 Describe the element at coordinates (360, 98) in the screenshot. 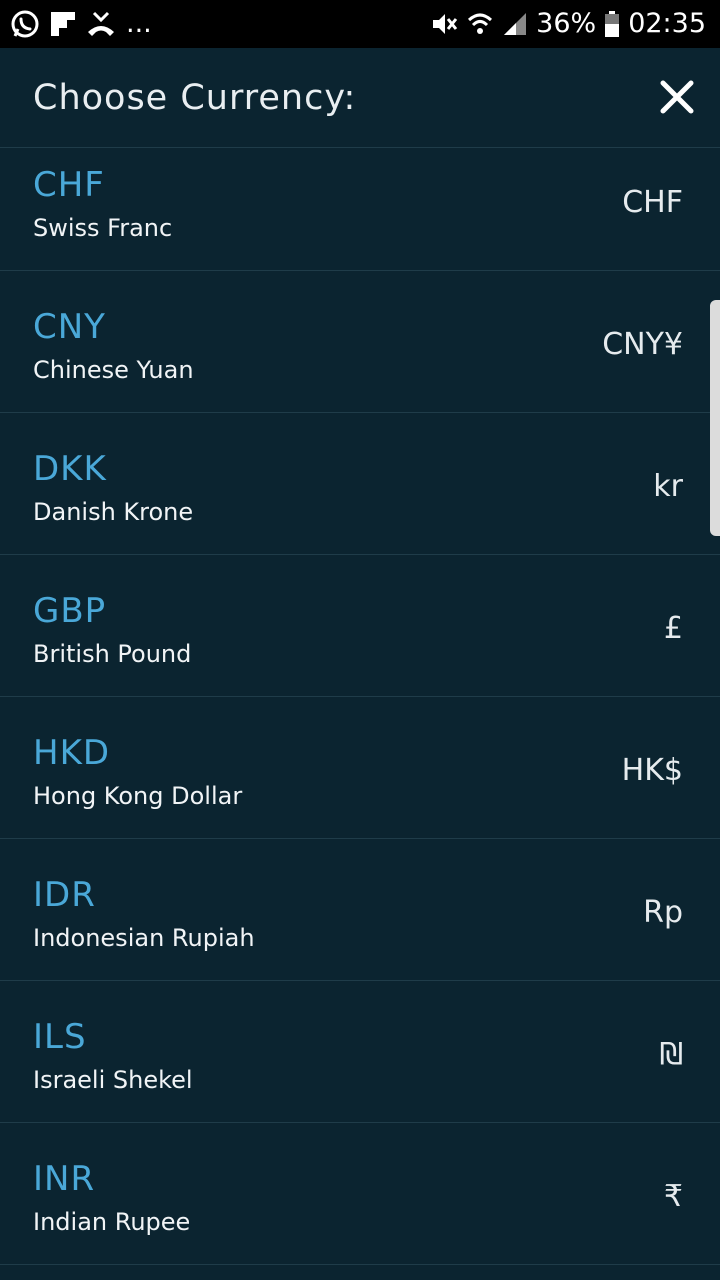

I see `dialog-header: Choose Currency:` at that location.